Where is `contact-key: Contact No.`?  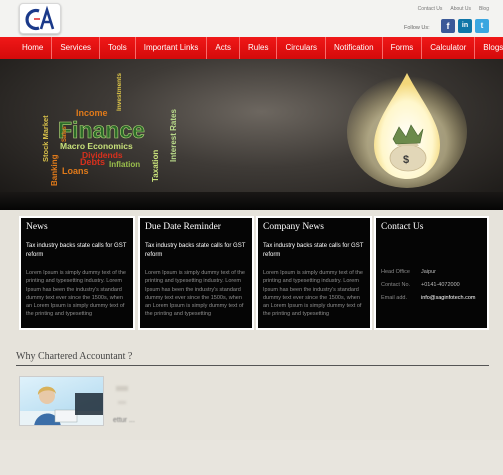 contact-key: Contact No. is located at coordinates (396, 285).